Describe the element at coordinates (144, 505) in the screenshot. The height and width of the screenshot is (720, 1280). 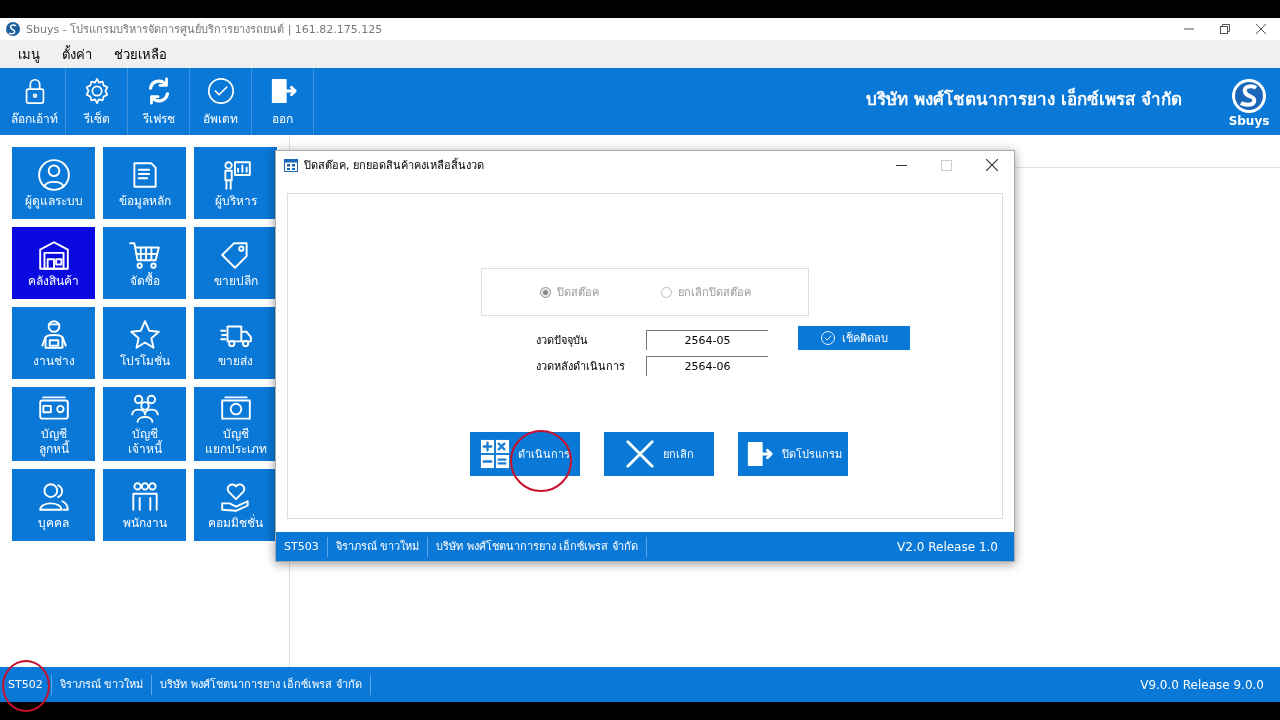
I see `module-tile: พนักงาน` at that location.